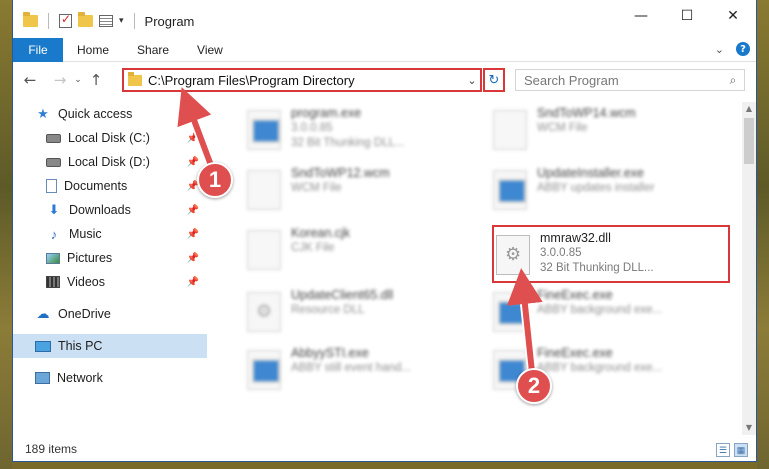 This screenshot has height=469, width=769. Describe the element at coordinates (110, 162) in the screenshot. I see `sidebar-item-local-disk-d: Local Disk (D:) 📌` at that location.